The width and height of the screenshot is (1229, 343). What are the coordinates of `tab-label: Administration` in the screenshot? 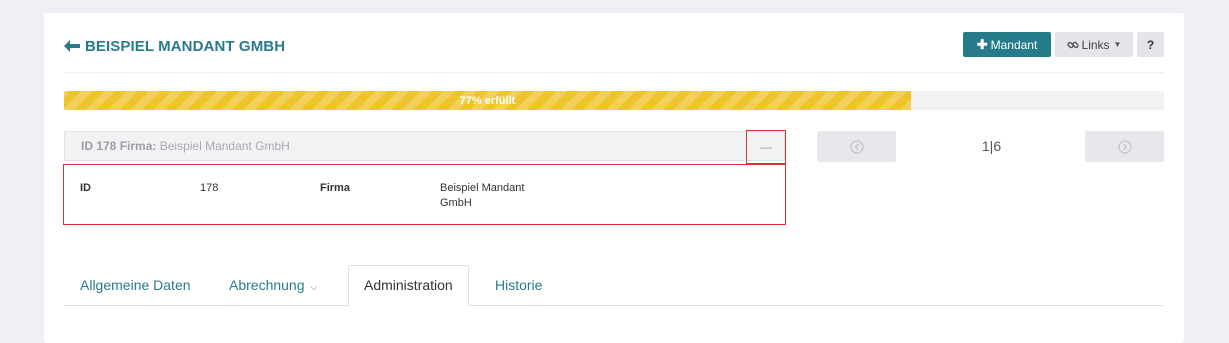 It's located at (408, 285).